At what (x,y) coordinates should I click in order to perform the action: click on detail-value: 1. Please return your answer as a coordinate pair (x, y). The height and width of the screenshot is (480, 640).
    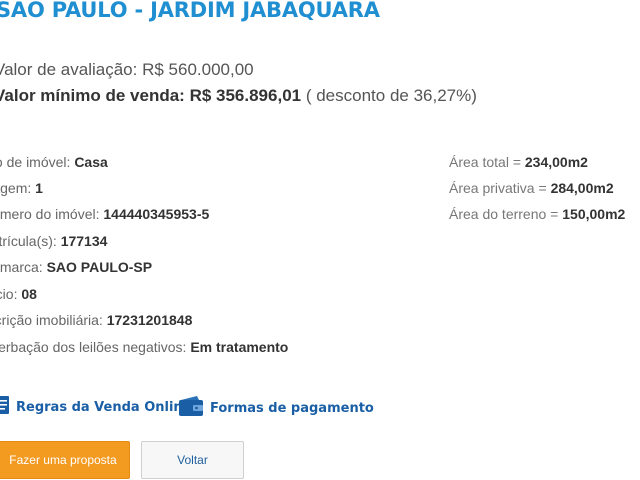
    Looking at the image, I should click on (39, 188).